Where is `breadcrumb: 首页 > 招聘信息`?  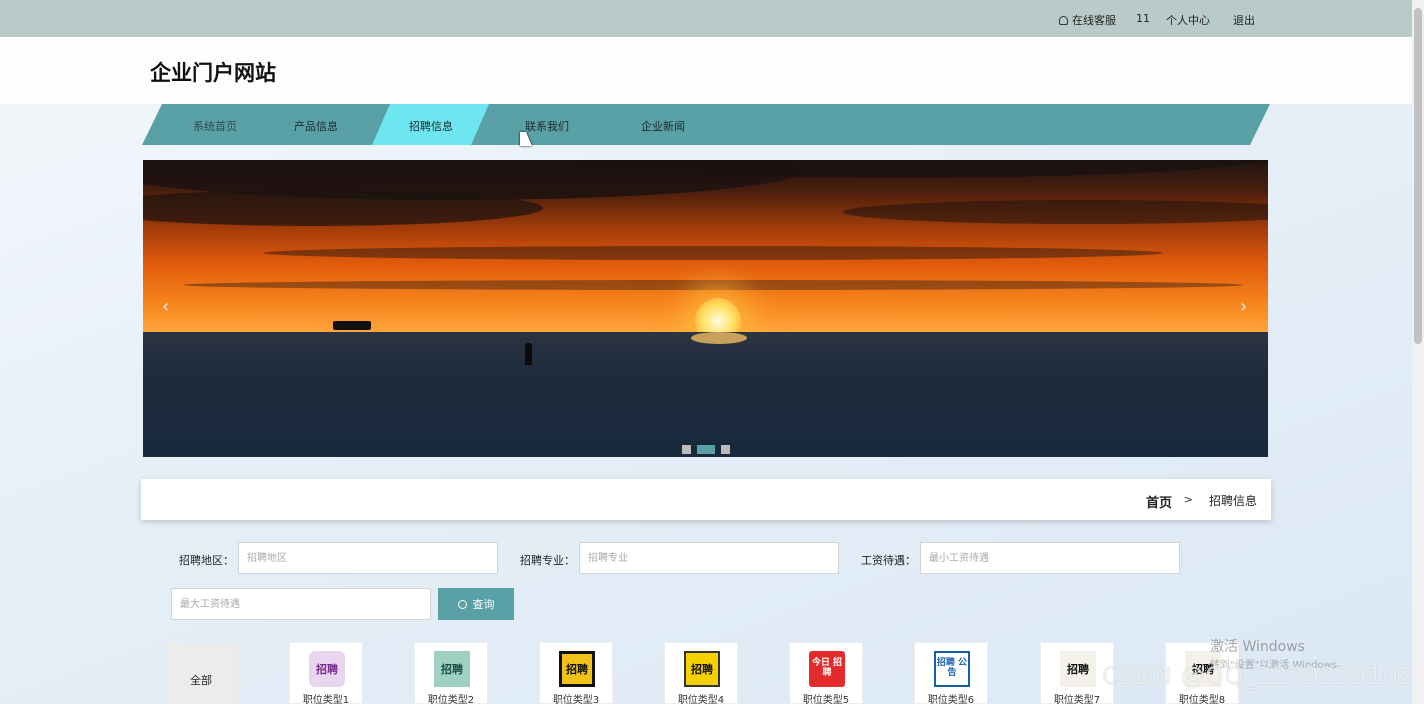 breadcrumb: 首页 > 招聘信息 is located at coordinates (706, 499).